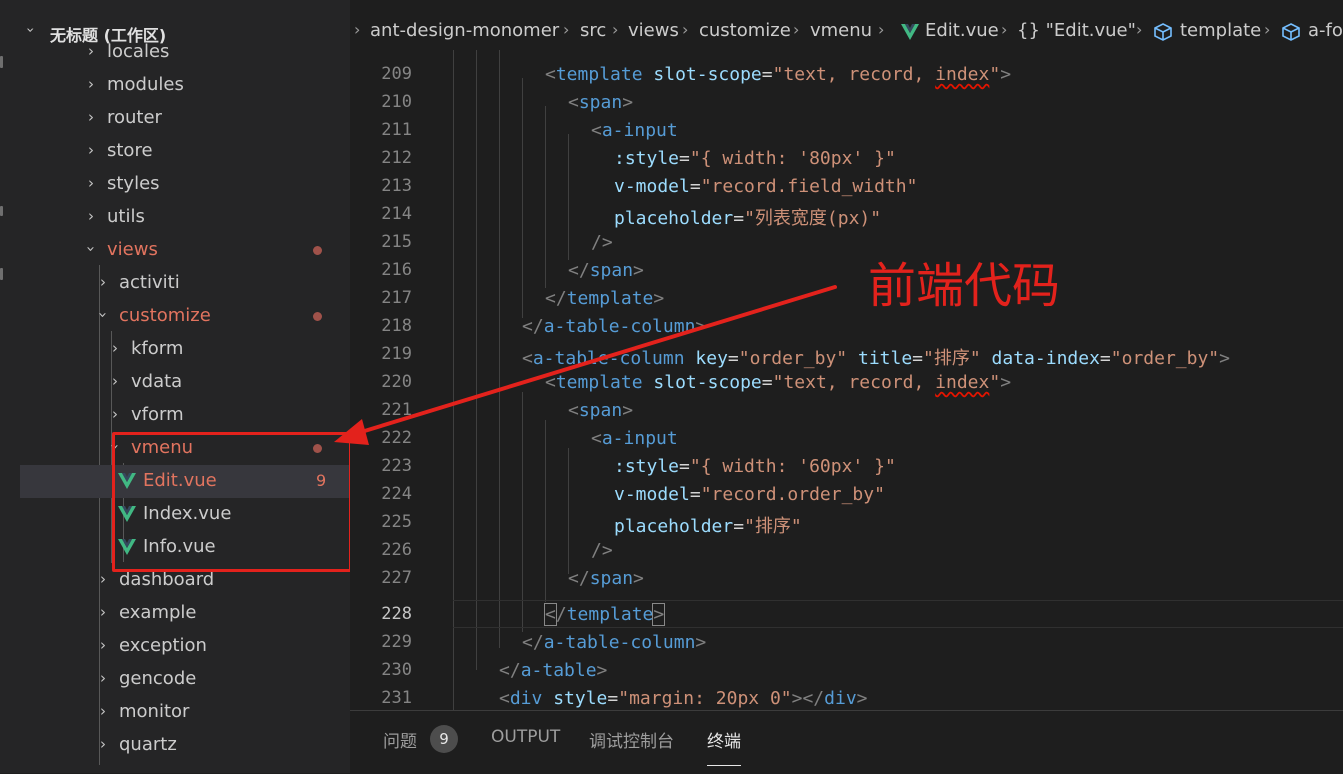 This screenshot has height=774, width=1343. What do you see at coordinates (185, 382) in the screenshot?
I see `tree-folder-vdata: › vdata` at bounding box center [185, 382].